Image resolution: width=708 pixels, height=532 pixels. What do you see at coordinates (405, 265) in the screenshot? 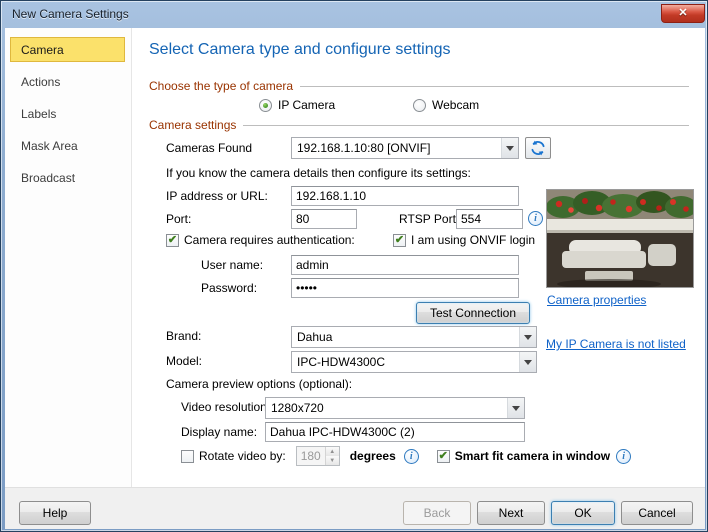
I see `username-field` at bounding box center [405, 265].